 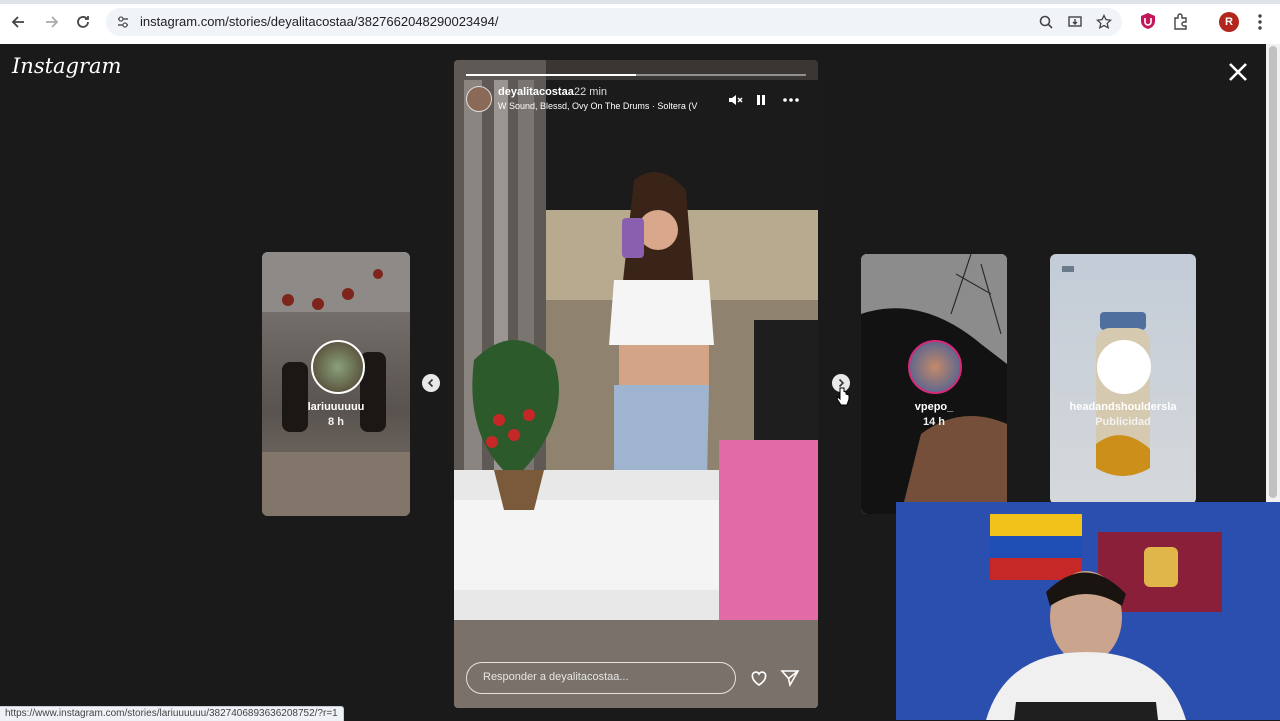 What do you see at coordinates (1046, 22) in the screenshot?
I see `zoom-icon` at bounding box center [1046, 22].